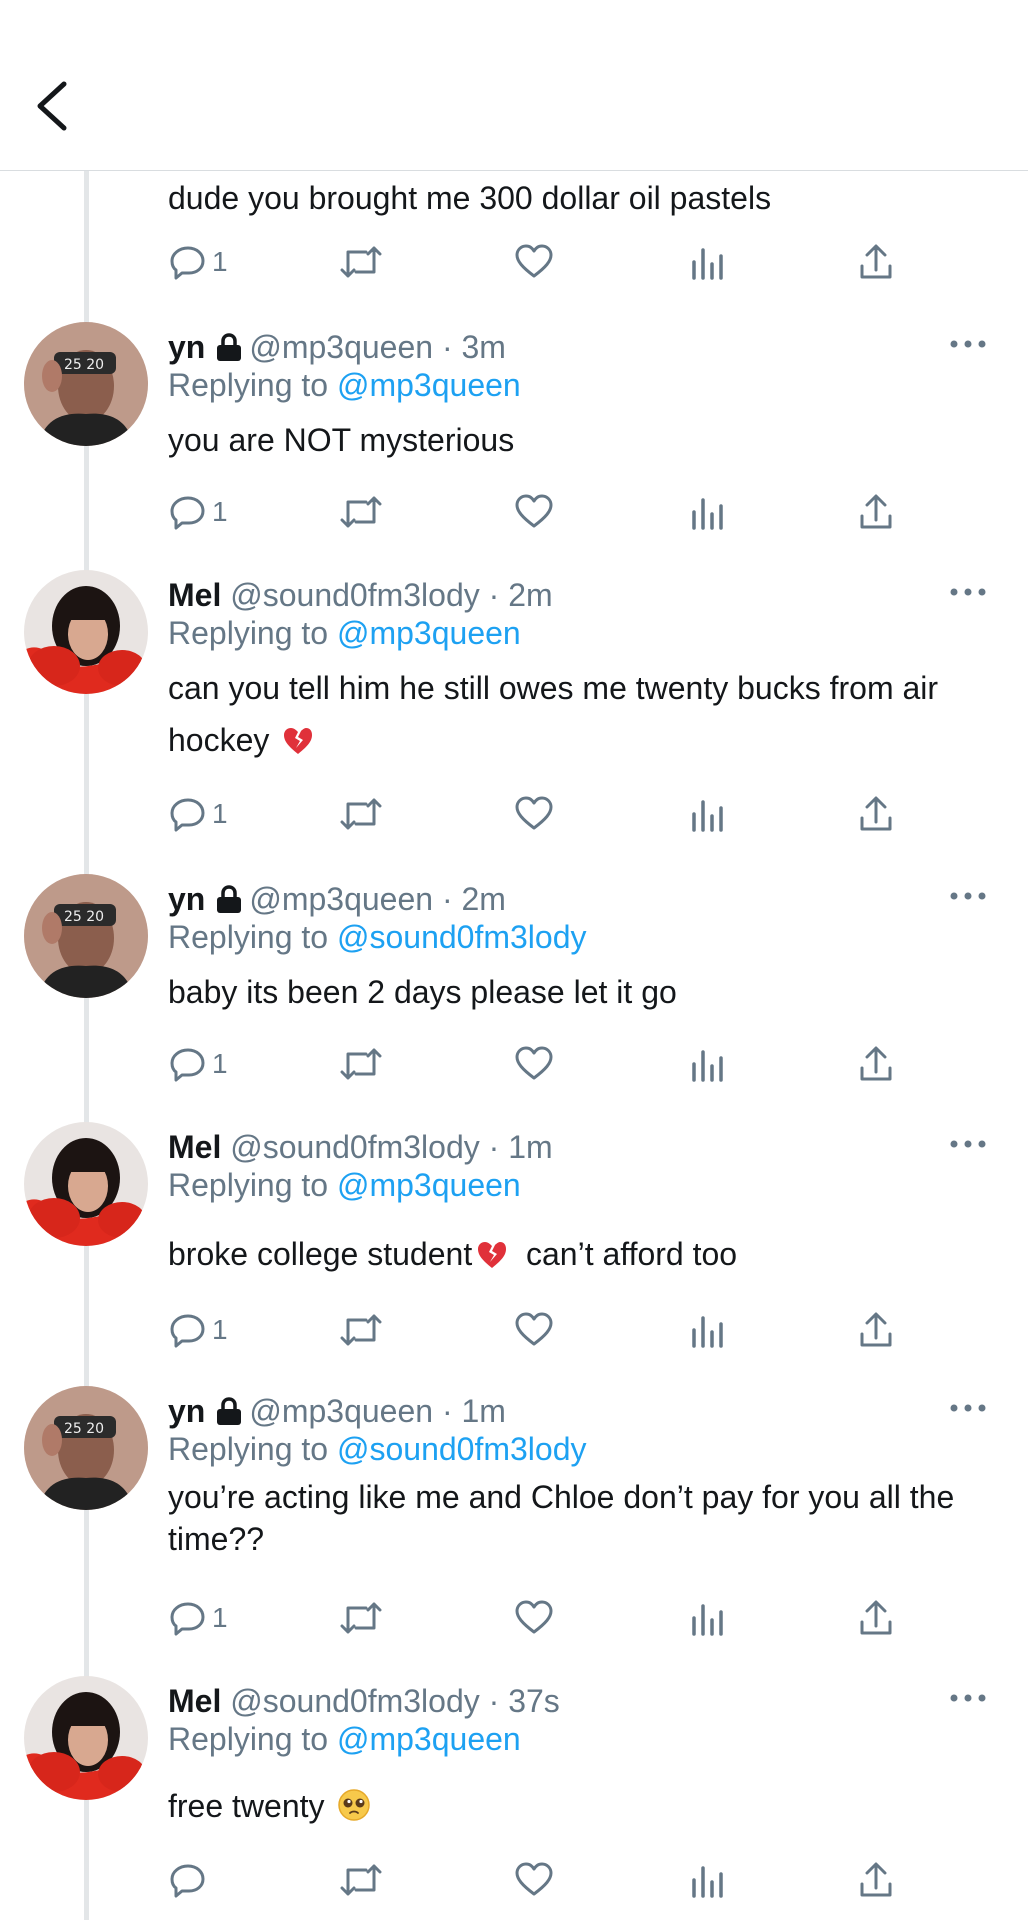  What do you see at coordinates (578, 1806) in the screenshot?
I see `tweet-text: free twenty` at bounding box center [578, 1806].